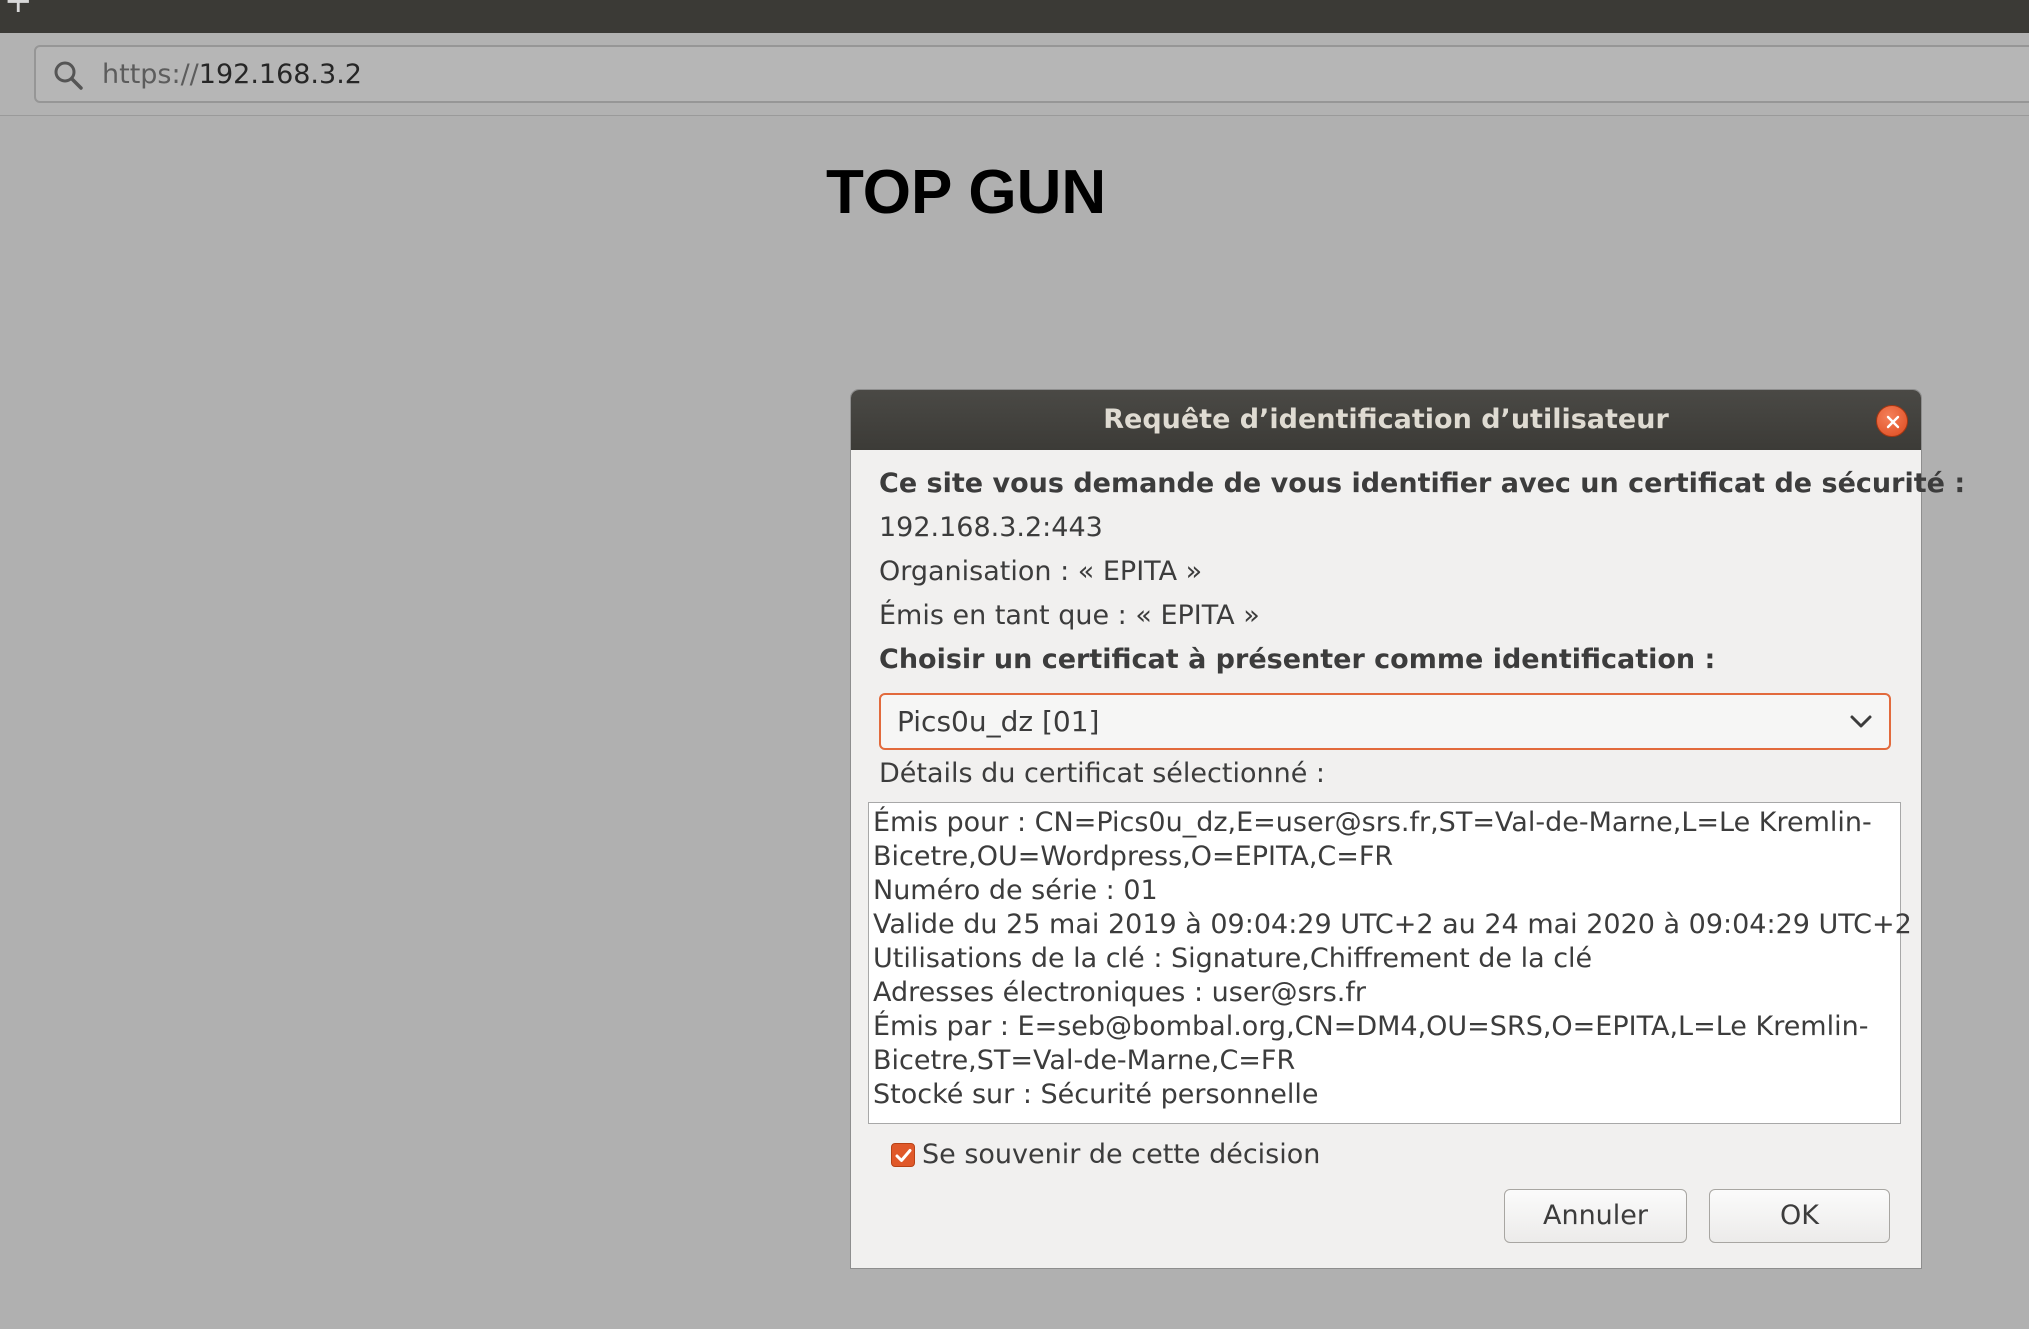 The image size is (2029, 1329). What do you see at coordinates (68, 75) in the screenshot?
I see `search-icon` at bounding box center [68, 75].